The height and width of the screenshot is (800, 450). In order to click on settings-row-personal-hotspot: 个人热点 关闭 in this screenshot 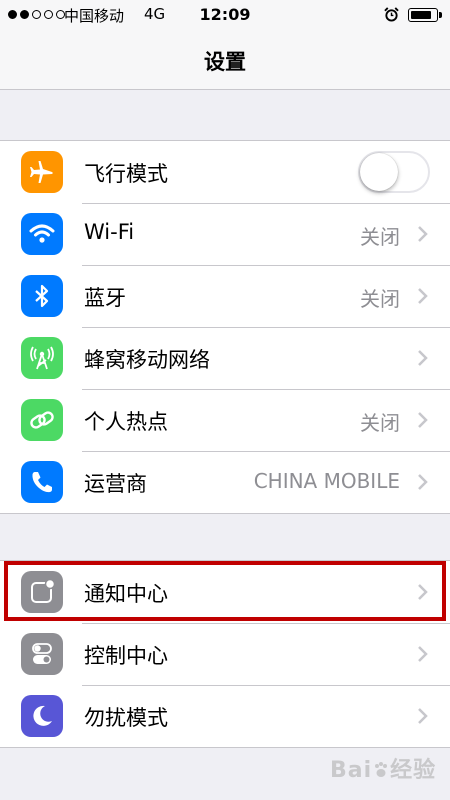, I will do `click(225, 420)`.